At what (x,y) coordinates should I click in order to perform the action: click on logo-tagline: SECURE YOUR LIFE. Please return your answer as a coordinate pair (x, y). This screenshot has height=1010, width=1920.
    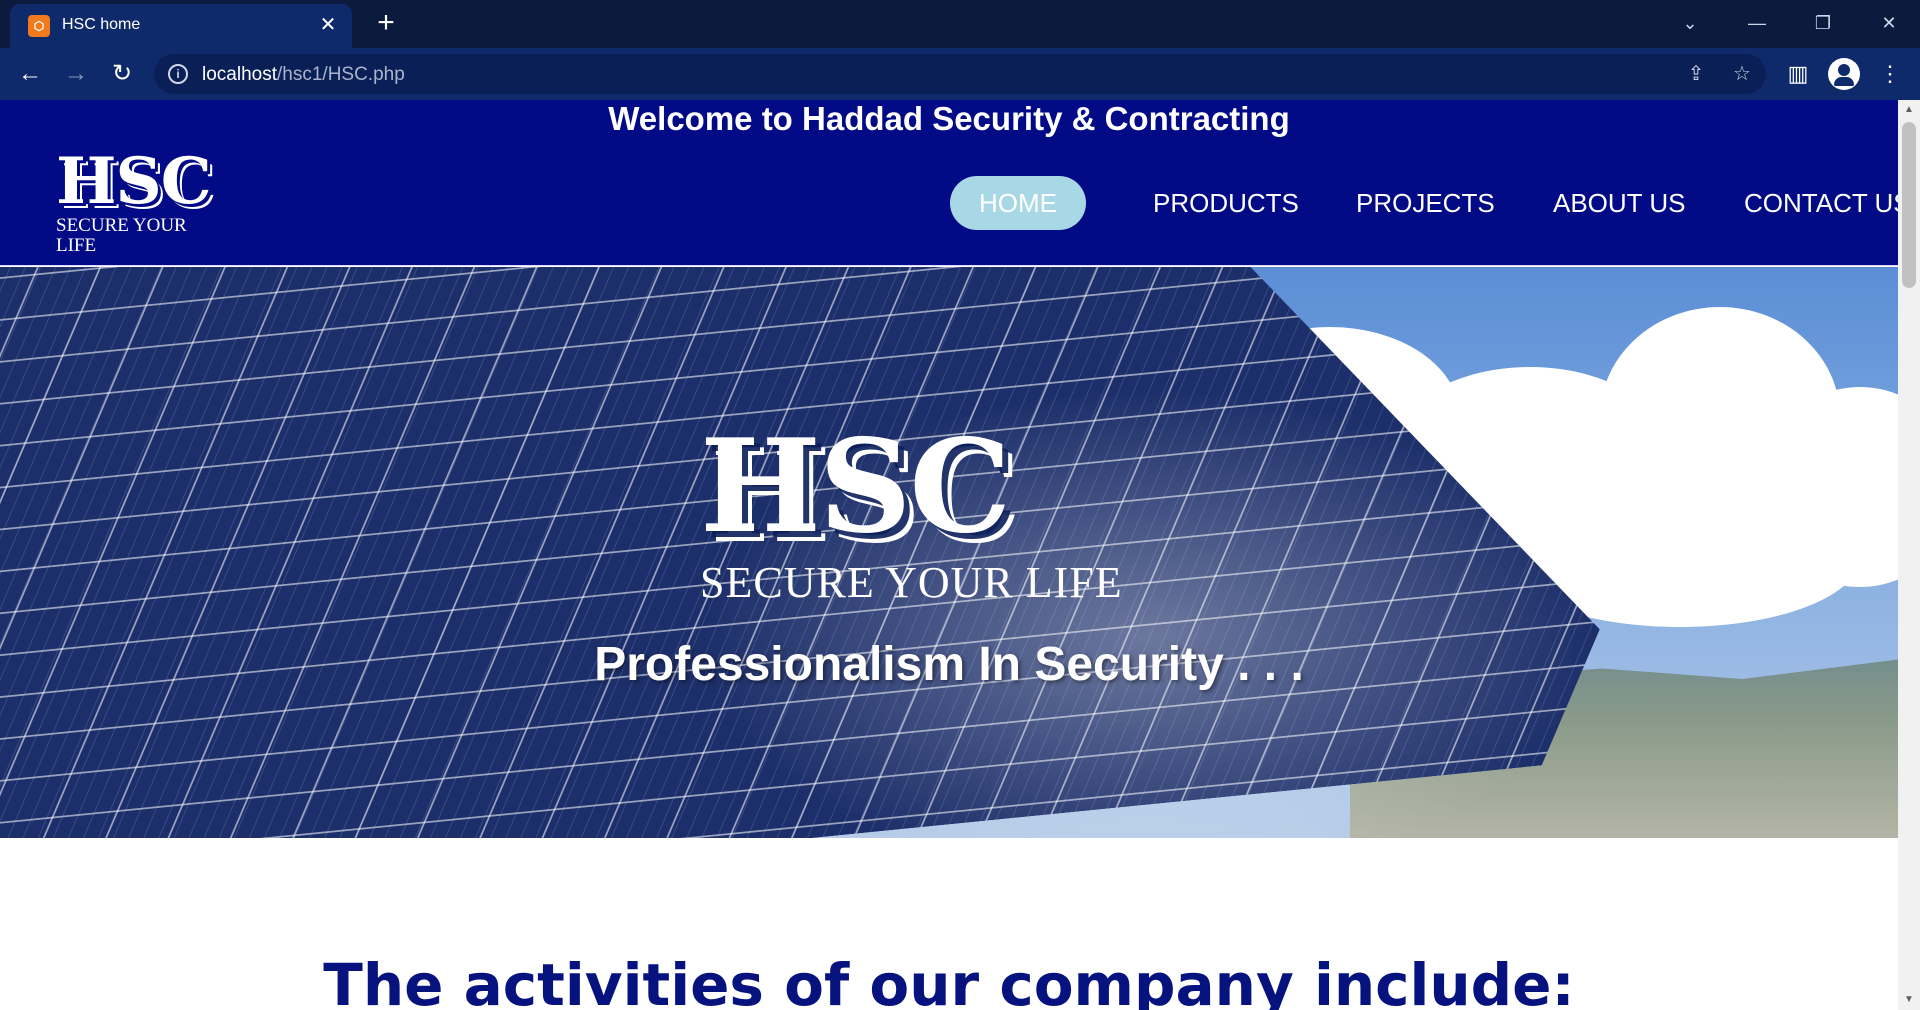
    Looking at the image, I should click on (121, 235).